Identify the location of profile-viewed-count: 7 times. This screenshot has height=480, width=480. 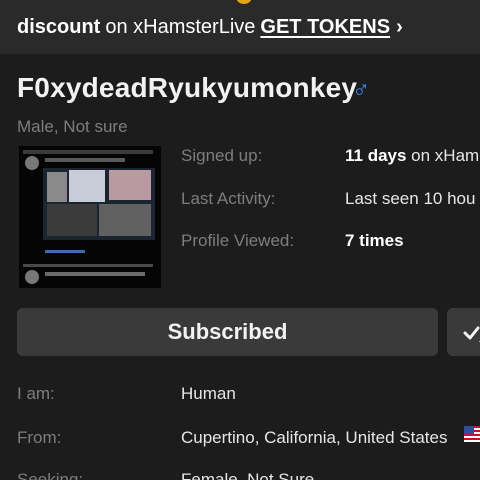
(374, 240).